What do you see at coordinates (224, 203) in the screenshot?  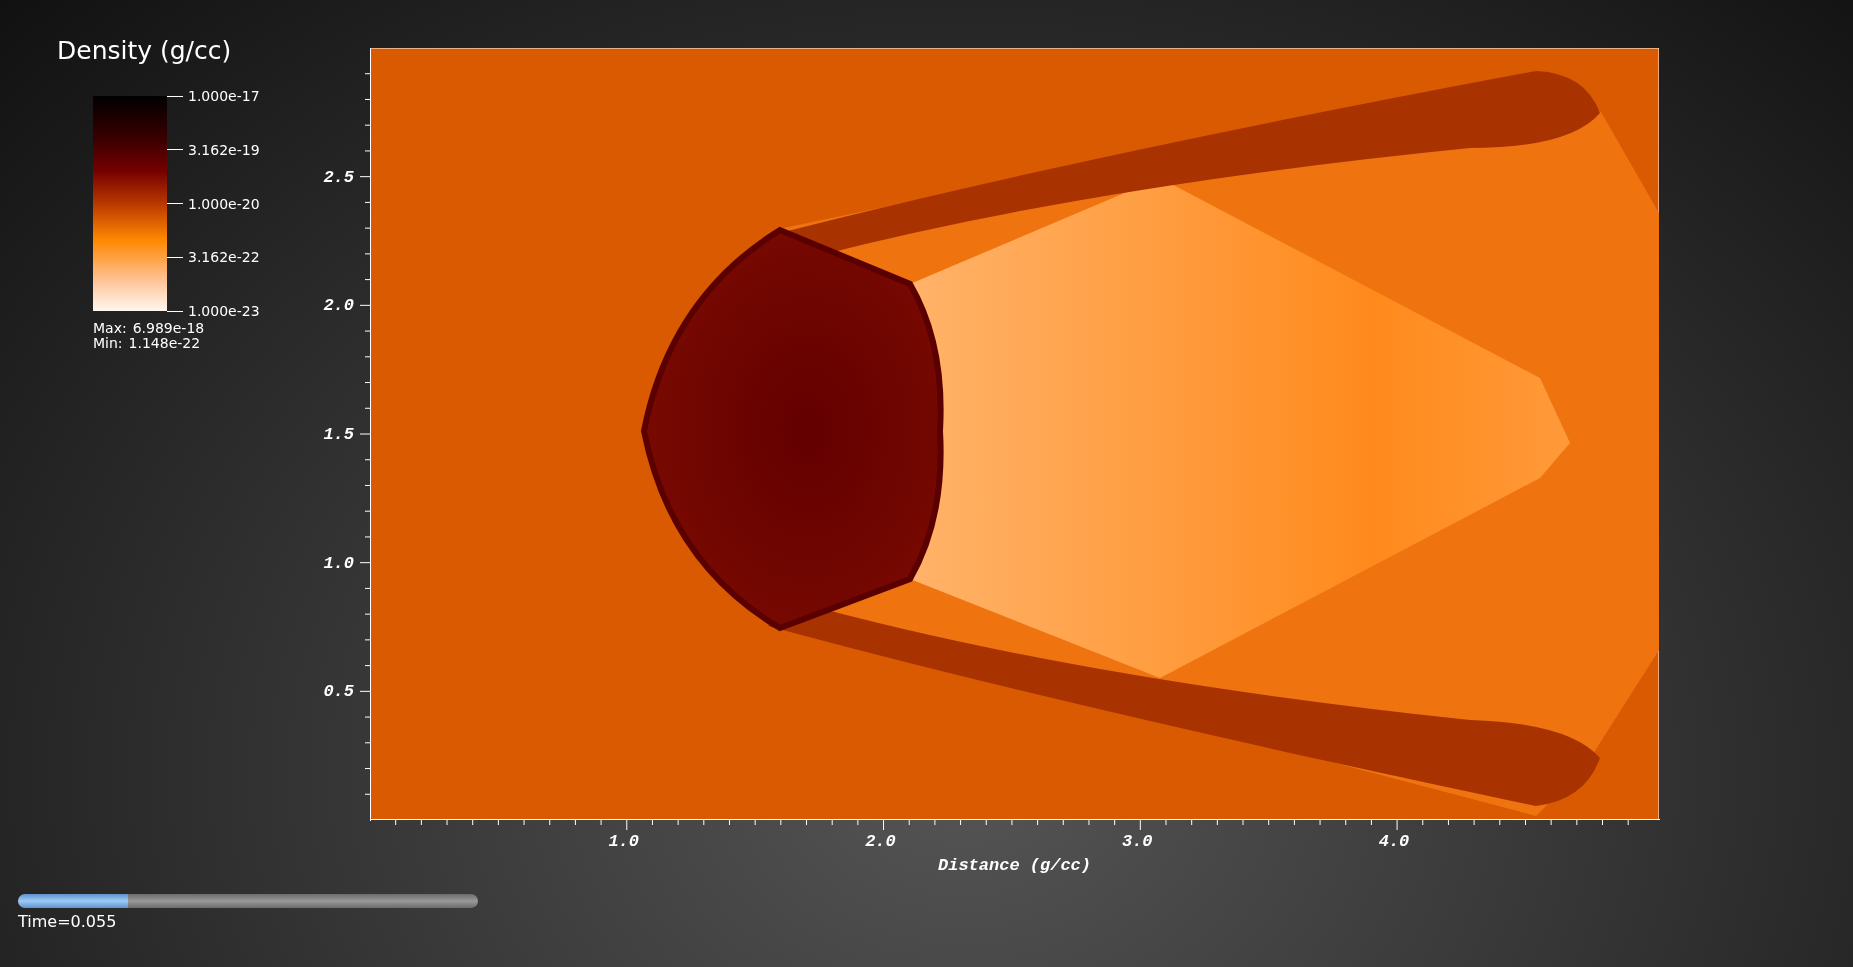 I see `scale-label: 1.000e-20` at bounding box center [224, 203].